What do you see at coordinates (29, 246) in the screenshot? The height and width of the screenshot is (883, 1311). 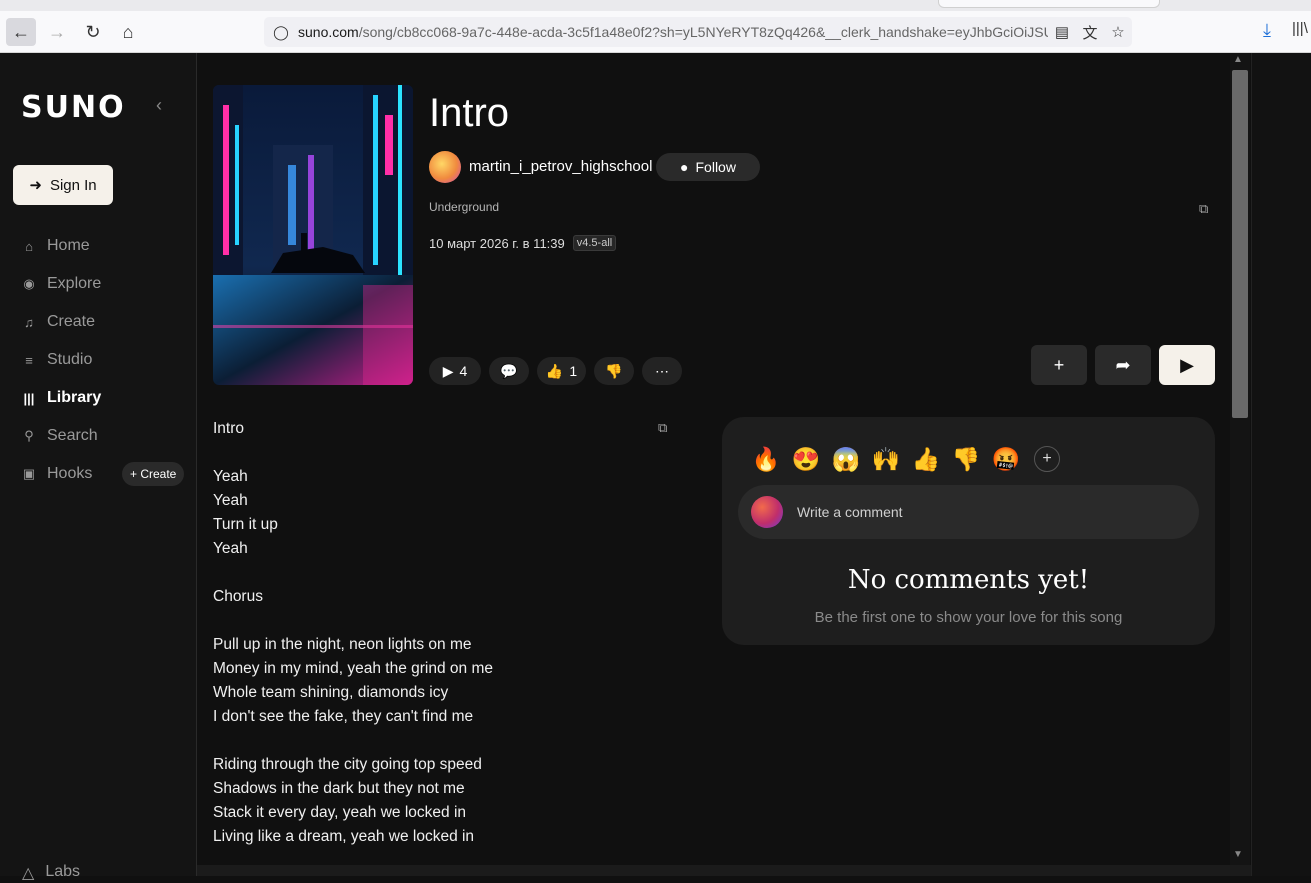 I see `home-icon: ⌂` at bounding box center [29, 246].